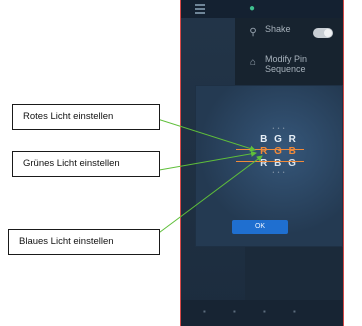 This screenshot has width=362, height=326. I want to click on callout-blue-light: Blaues Licht einstellen, so click(84, 242).